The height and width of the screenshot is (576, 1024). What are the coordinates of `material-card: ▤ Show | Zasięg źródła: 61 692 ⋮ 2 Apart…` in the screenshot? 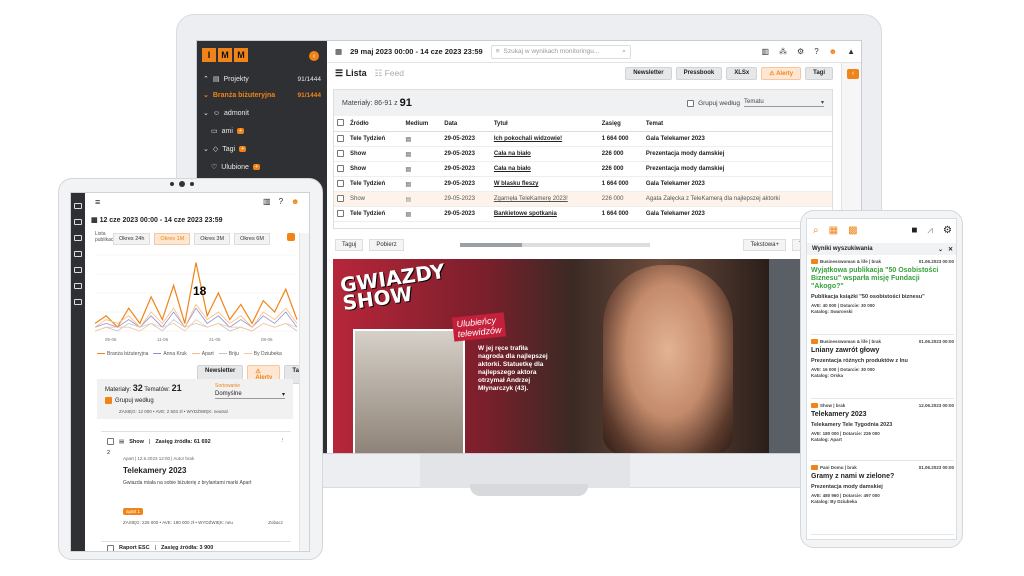 It's located at (196, 481).